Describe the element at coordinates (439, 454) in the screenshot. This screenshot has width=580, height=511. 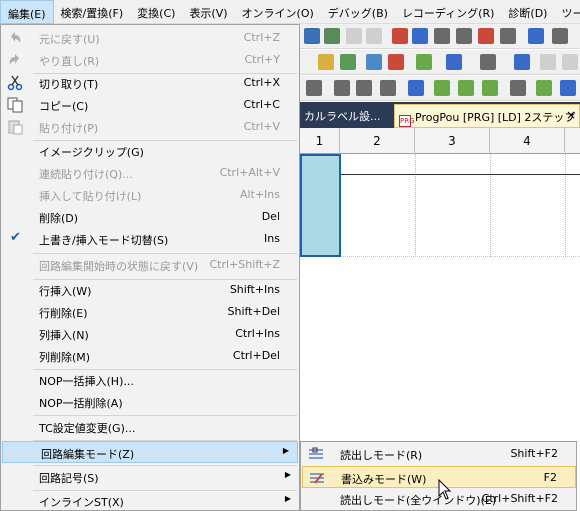
I see `submenu-item-read-mode: 読出しモード(R) Shift+F2` at that location.